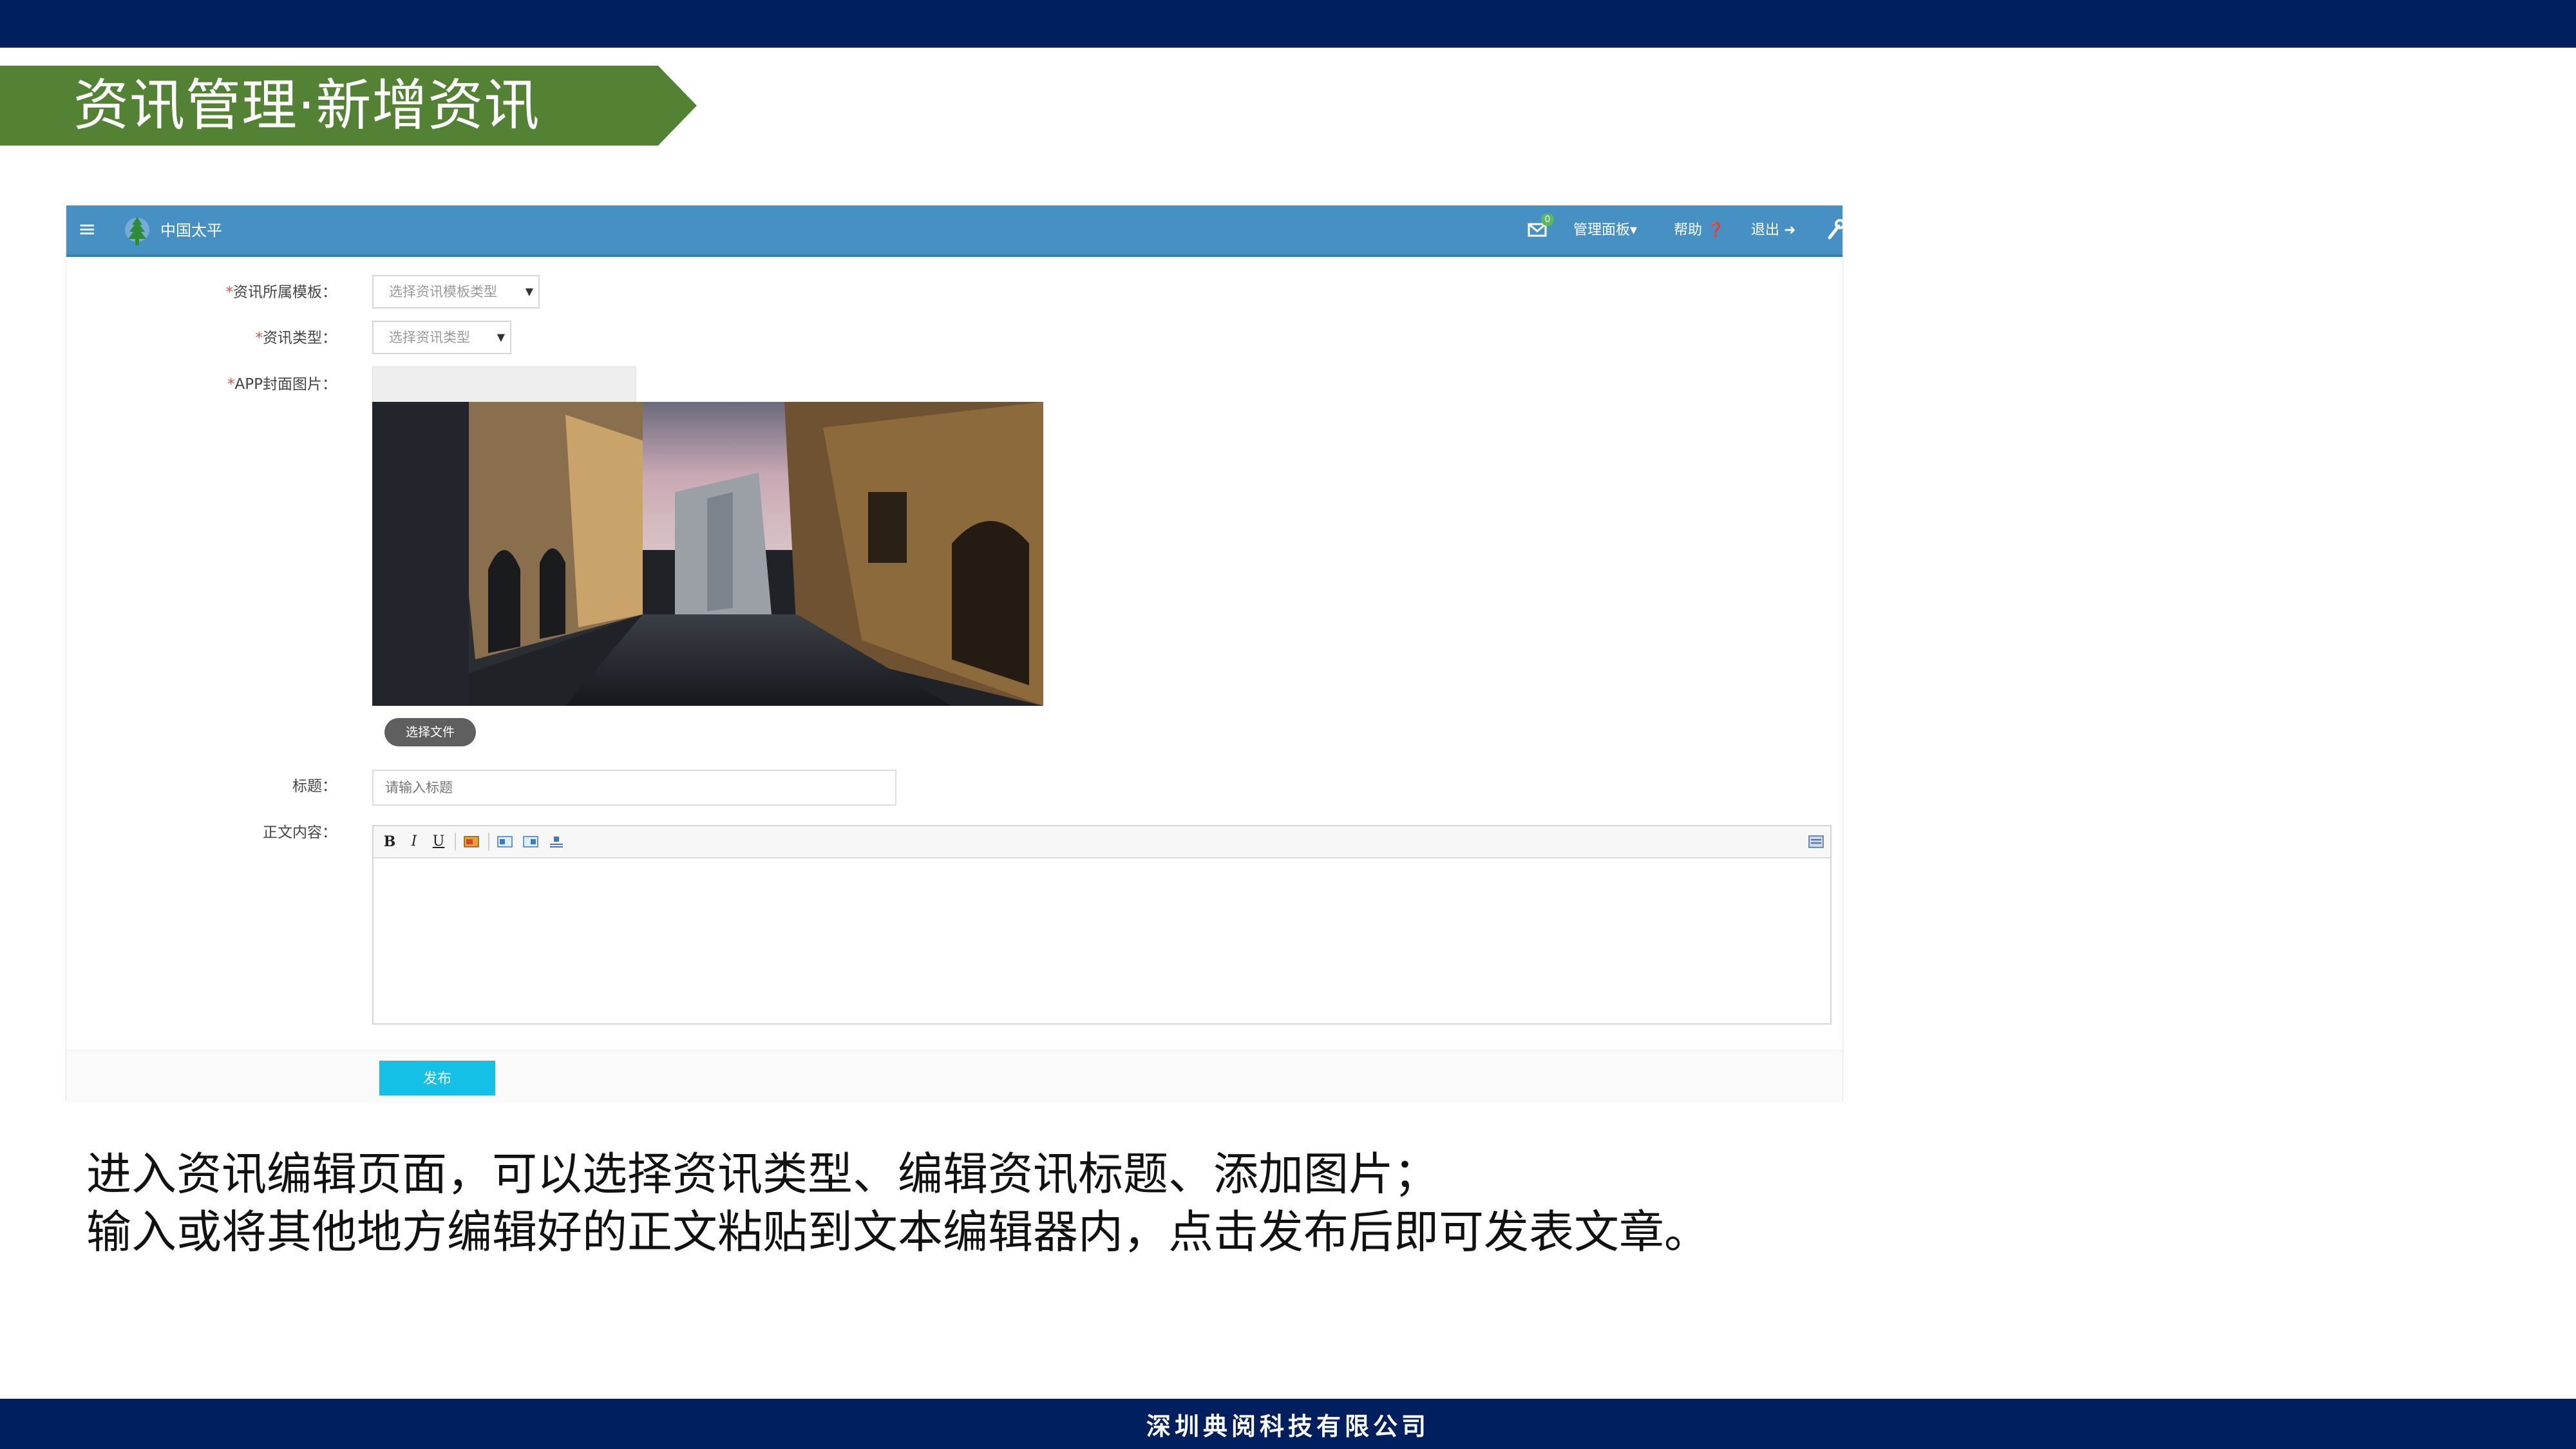 The image size is (2576, 1449). What do you see at coordinates (437, 1078) in the screenshot?
I see `publish-button: 发布` at bounding box center [437, 1078].